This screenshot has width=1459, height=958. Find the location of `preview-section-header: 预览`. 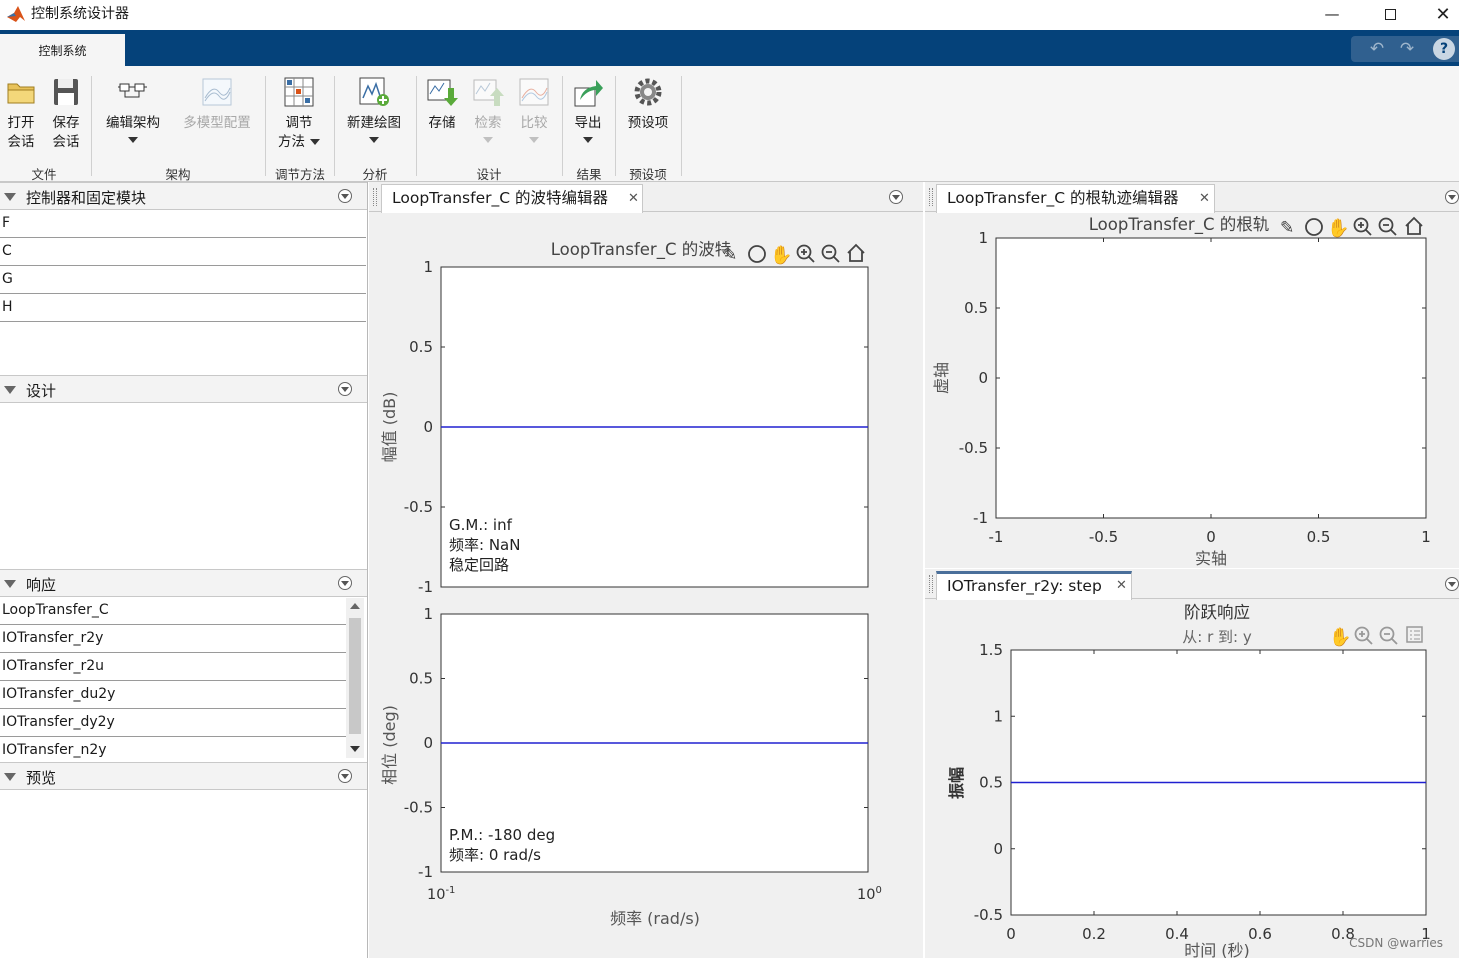

preview-section-header: 预览 is located at coordinates (183, 776).